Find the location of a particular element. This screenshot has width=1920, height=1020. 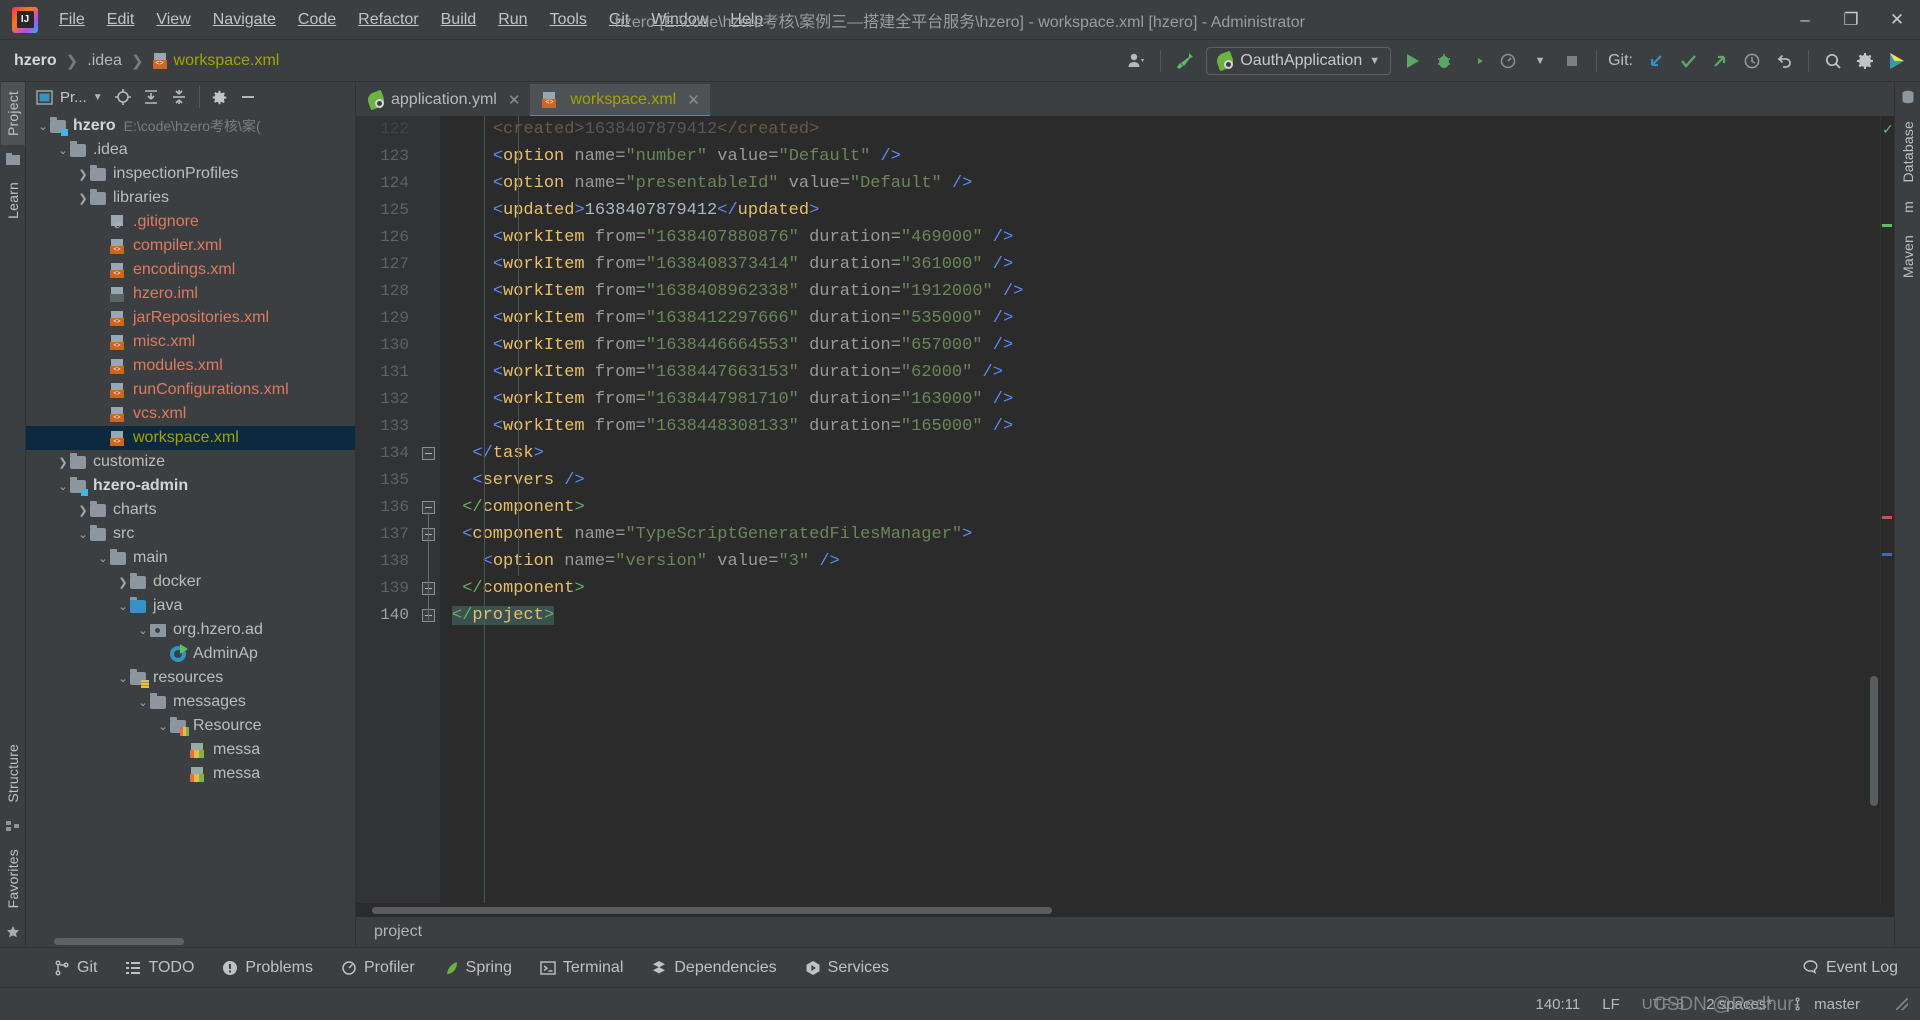

fold-toggle-icon is located at coordinates (428, 453).